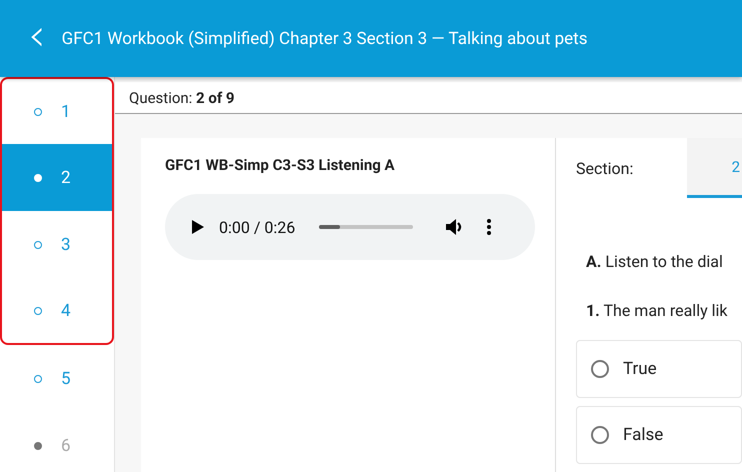  What do you see at coordinates (257, 227) in the screenshot?
I see `audio-time: 0:00 / 0:26` at bounding box center [257, 227].